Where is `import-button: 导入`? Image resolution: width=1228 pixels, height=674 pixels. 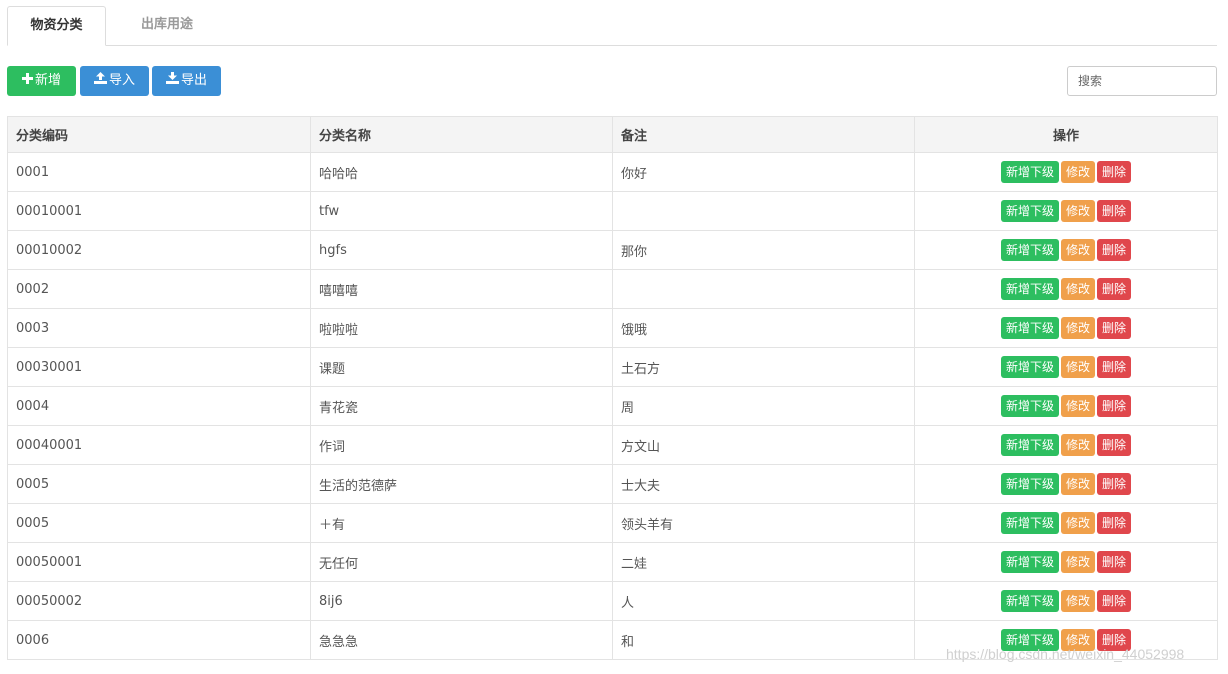 import-button: 导入 is located at coordinates (114, 81).